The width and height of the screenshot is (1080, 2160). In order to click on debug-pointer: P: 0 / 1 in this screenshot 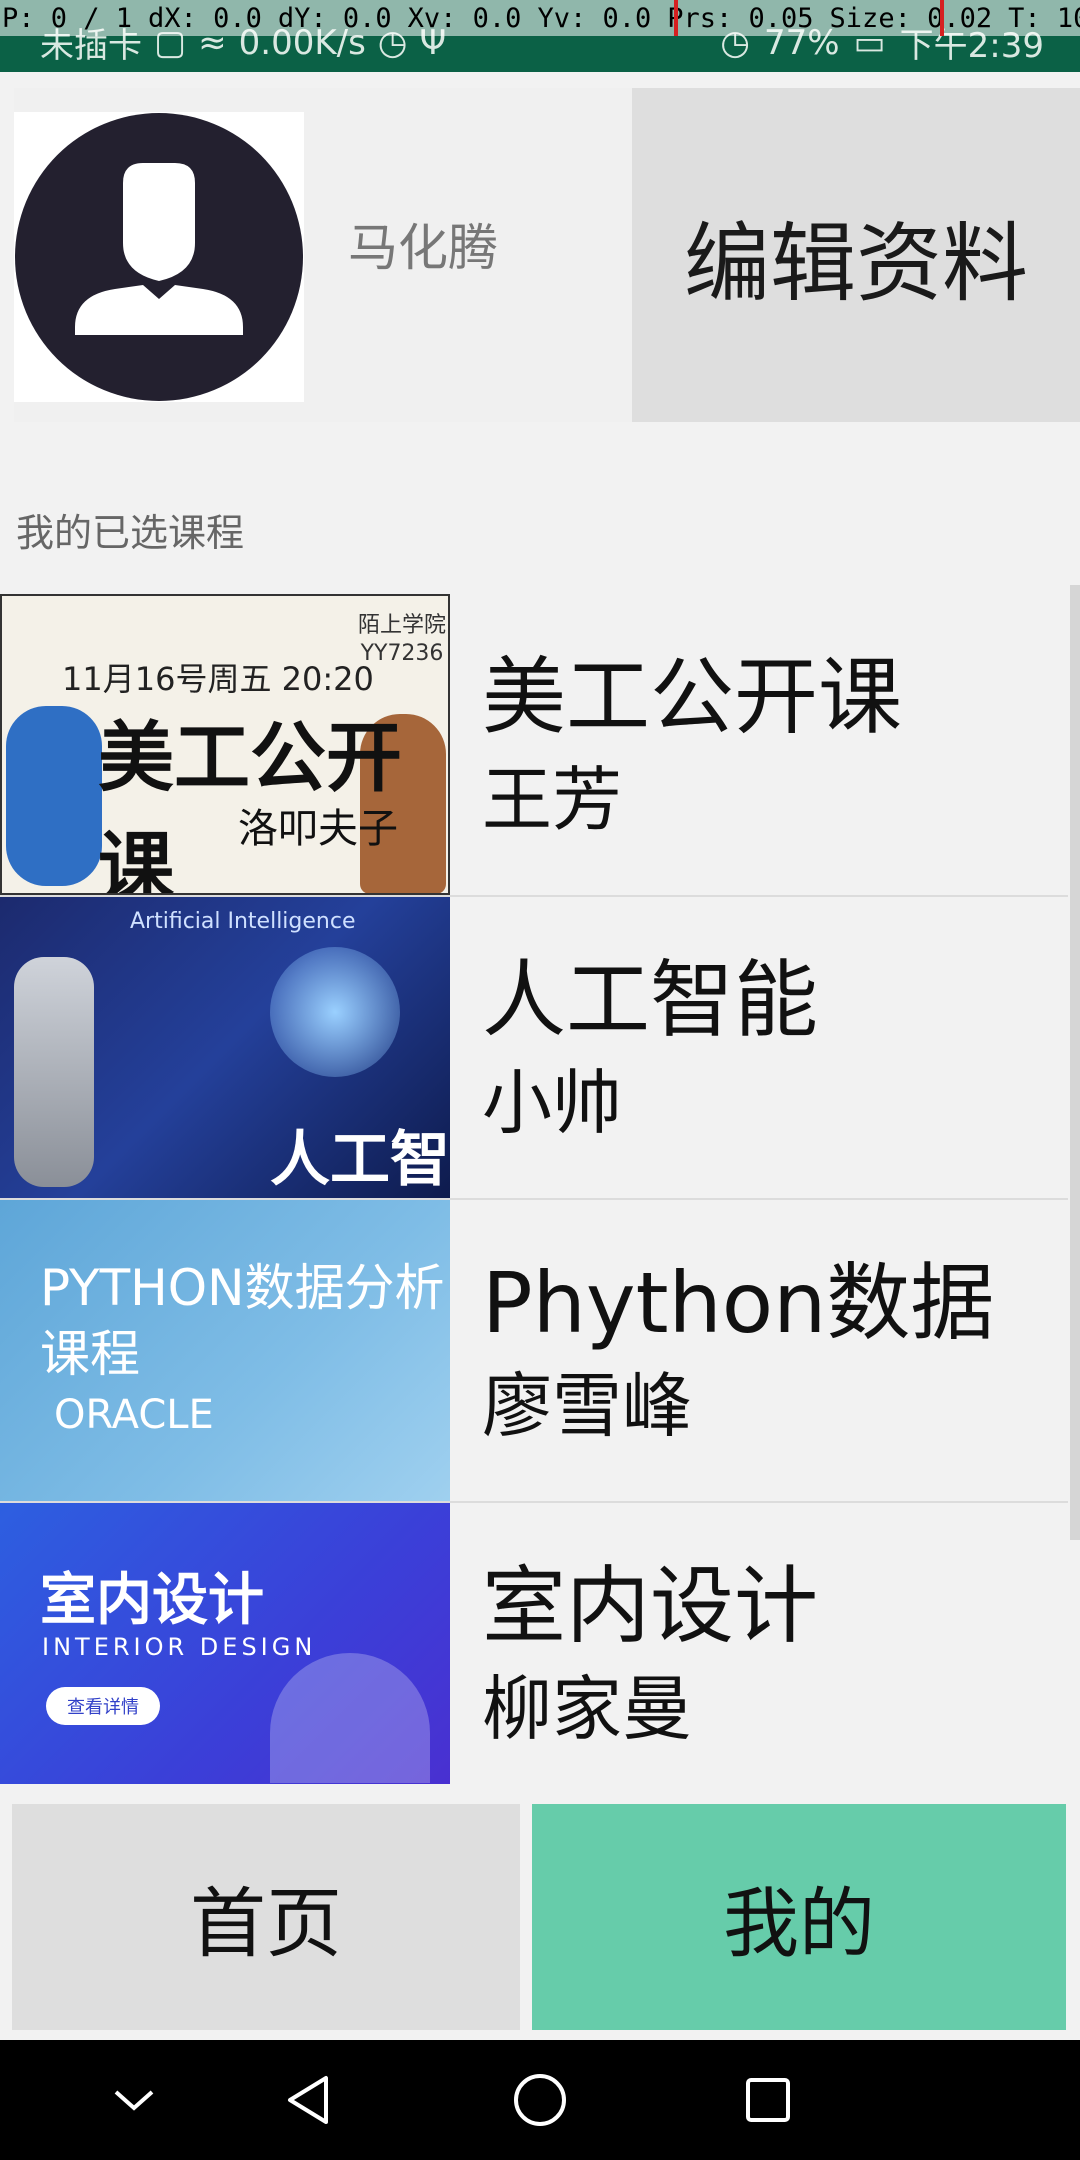, I will do `click(67, 18)`.